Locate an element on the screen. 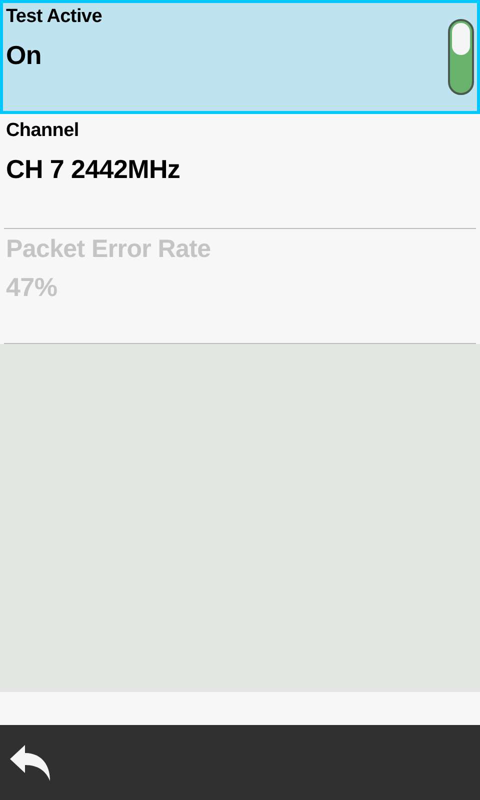 Image resolution: width=480 pixels, height=800 pixels. setting-value: On is located at coordinates (24, 55).